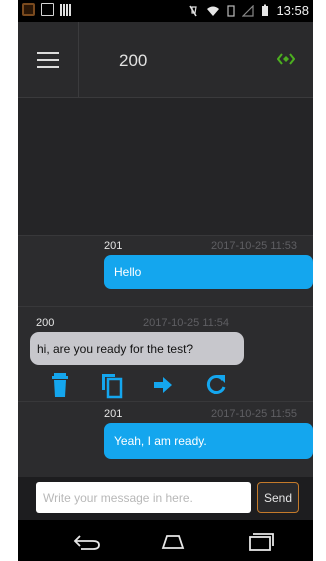 Image resolution: width=326 pixels, height=561 pixels. What do you see at coordinates (60, 385) in the screenshot?
I see `trash-icon` at bounding box center [60, 385].